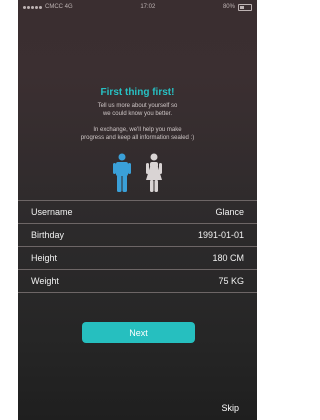  Describe the element at coordinates (154, 173) in the screenshot. I see `female-icon` at that location.